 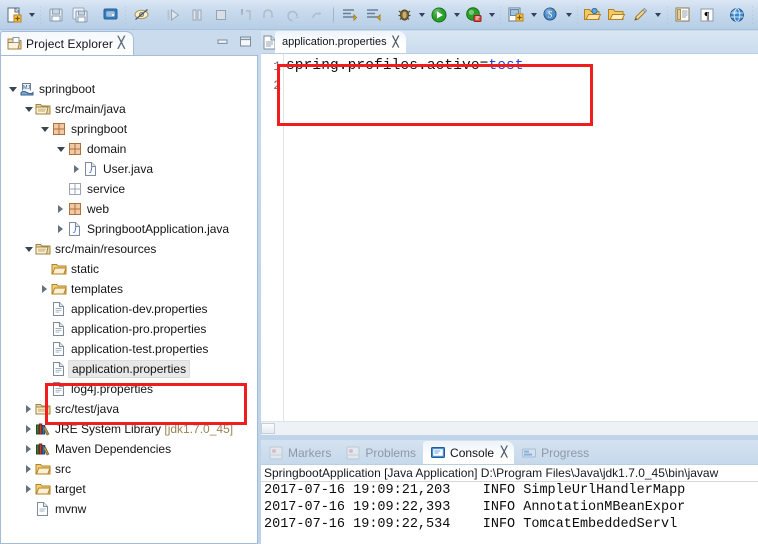 I want to click on save-icon, so click(x=56, y=15).